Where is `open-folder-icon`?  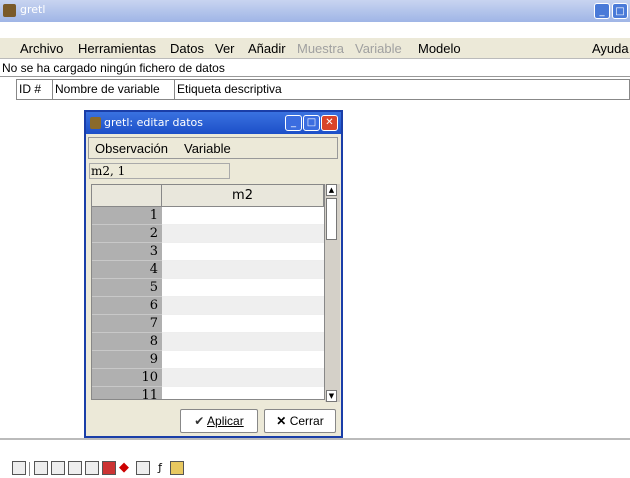
open-folder-icon is located at coordinates (177, 468).